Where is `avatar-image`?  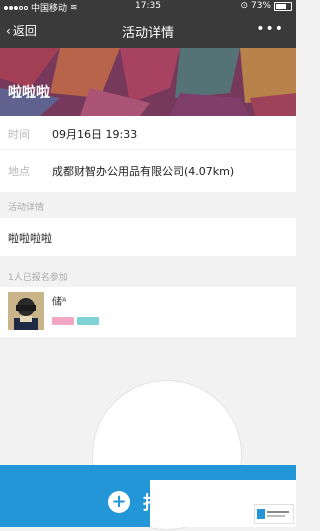 avatar-image is located at coordinates (26, 311).